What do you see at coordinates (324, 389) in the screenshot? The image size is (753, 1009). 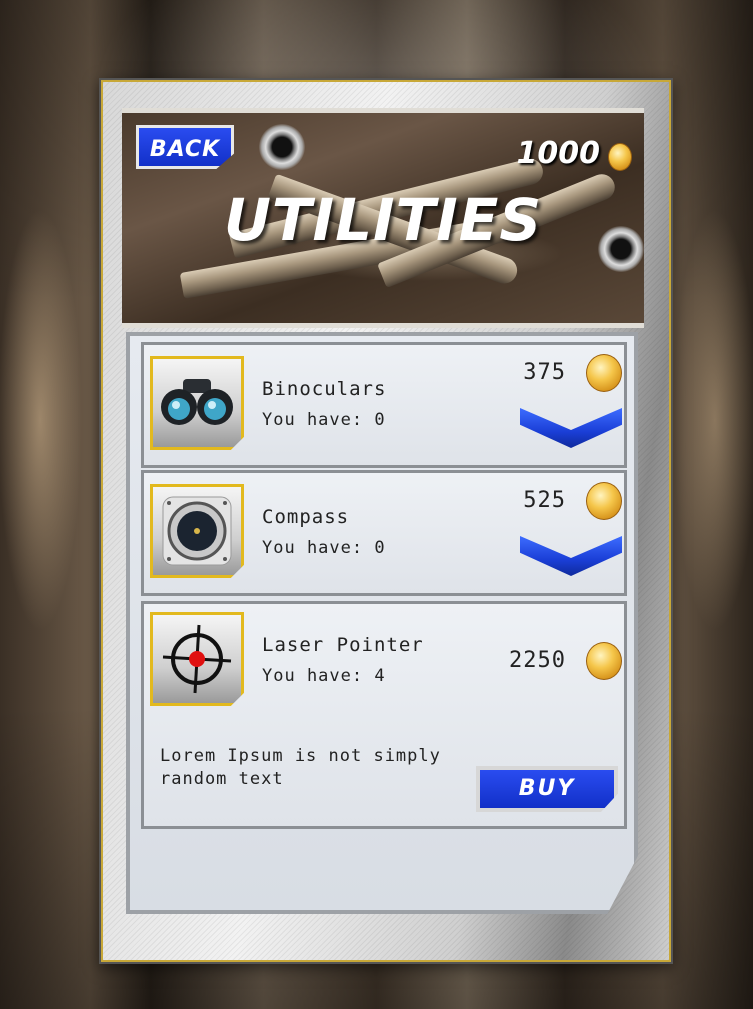 I see `item-name: Binoculars` at bounding box center [324, 389].